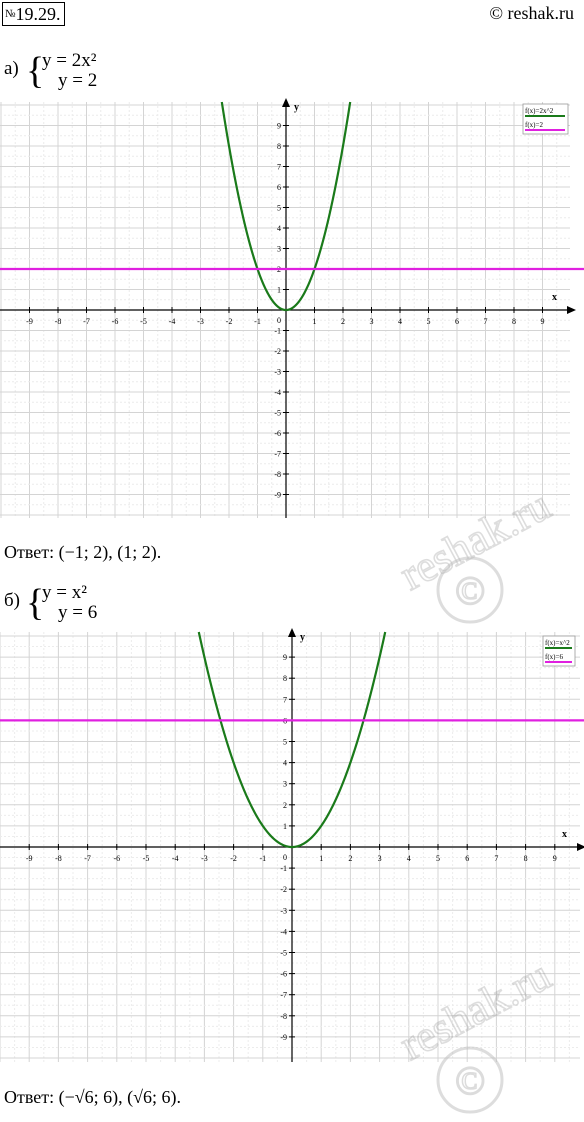  I want to click on copyright-text: © reshak.ru, so click(531, 13).